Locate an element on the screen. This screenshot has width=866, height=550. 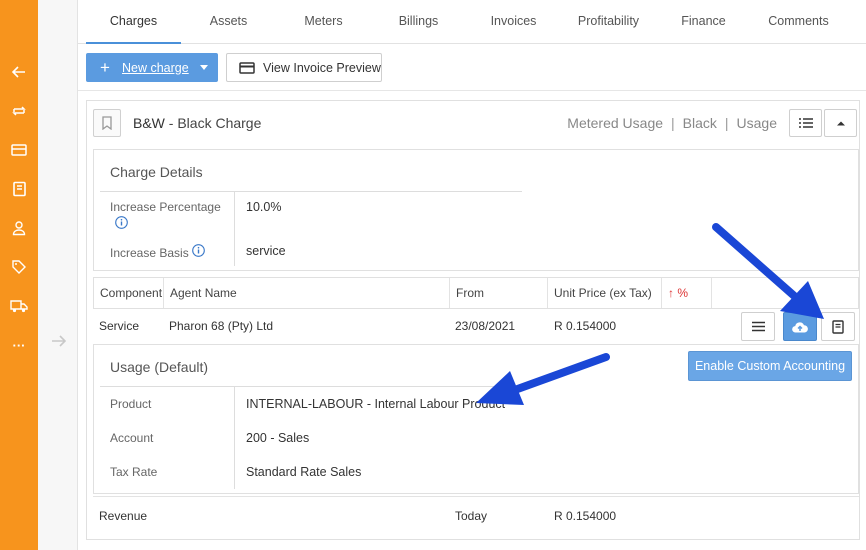
left-sidebar: ··· is located at coordinates (19, 275).